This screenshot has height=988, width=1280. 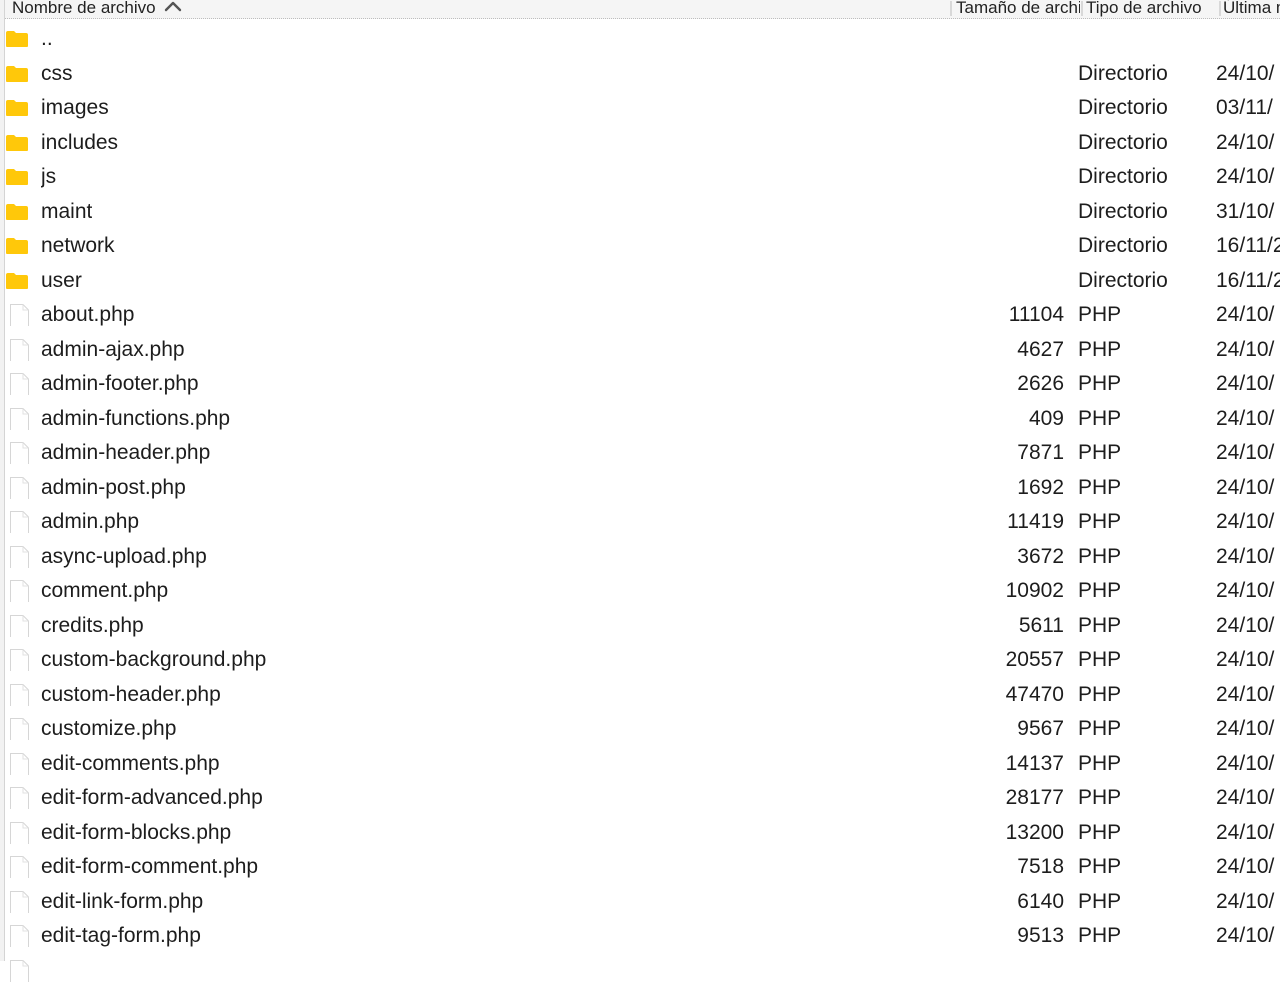 What do you see at coordinates (1004, 350) in the screenshot?
I see `file-size: 4627` at bounding box center [1004, 350].